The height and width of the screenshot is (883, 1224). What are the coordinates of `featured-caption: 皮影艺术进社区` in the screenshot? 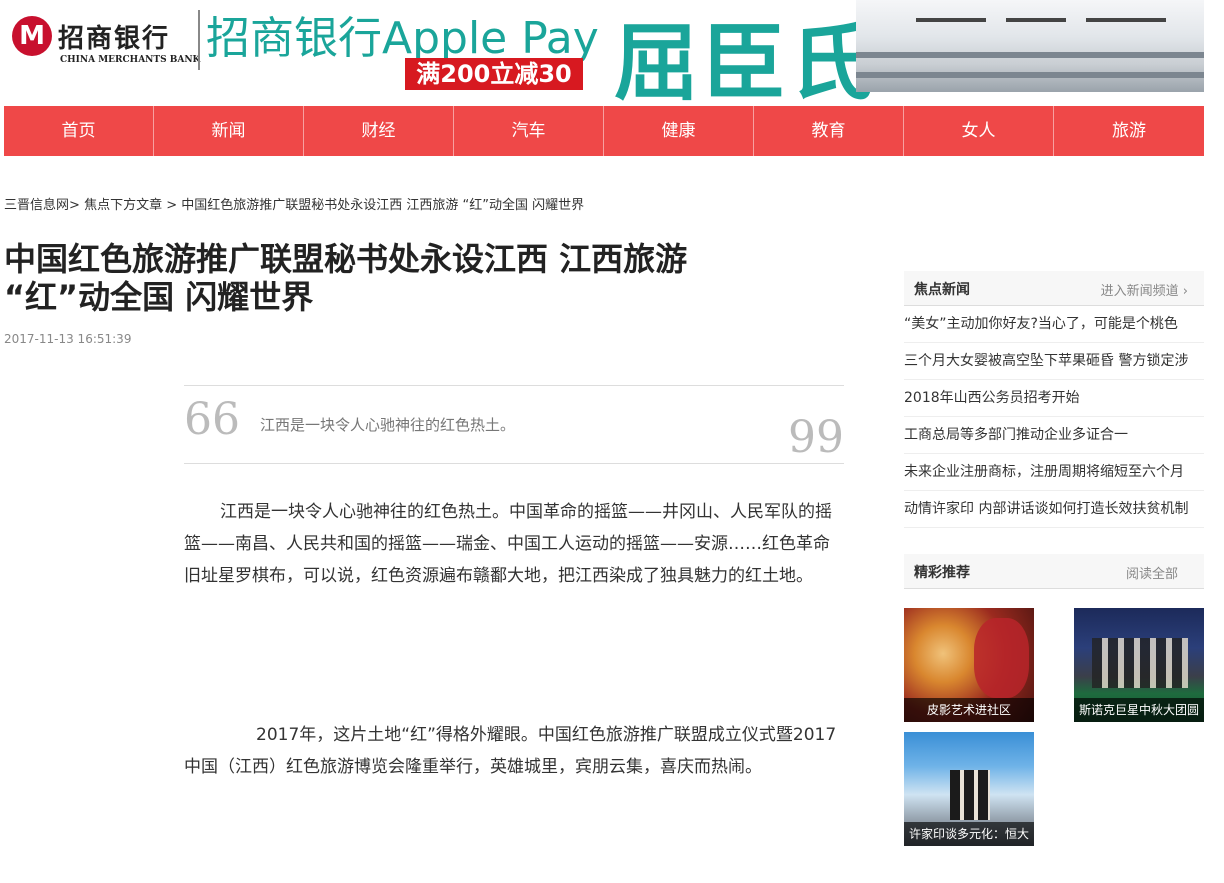 It's located at (969, 710).